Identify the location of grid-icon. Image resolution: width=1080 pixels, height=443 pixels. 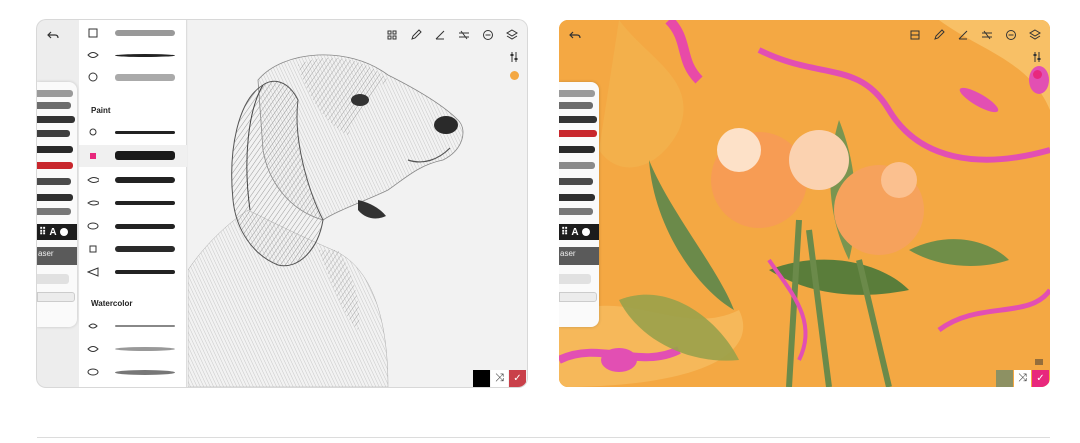
(915, 35).